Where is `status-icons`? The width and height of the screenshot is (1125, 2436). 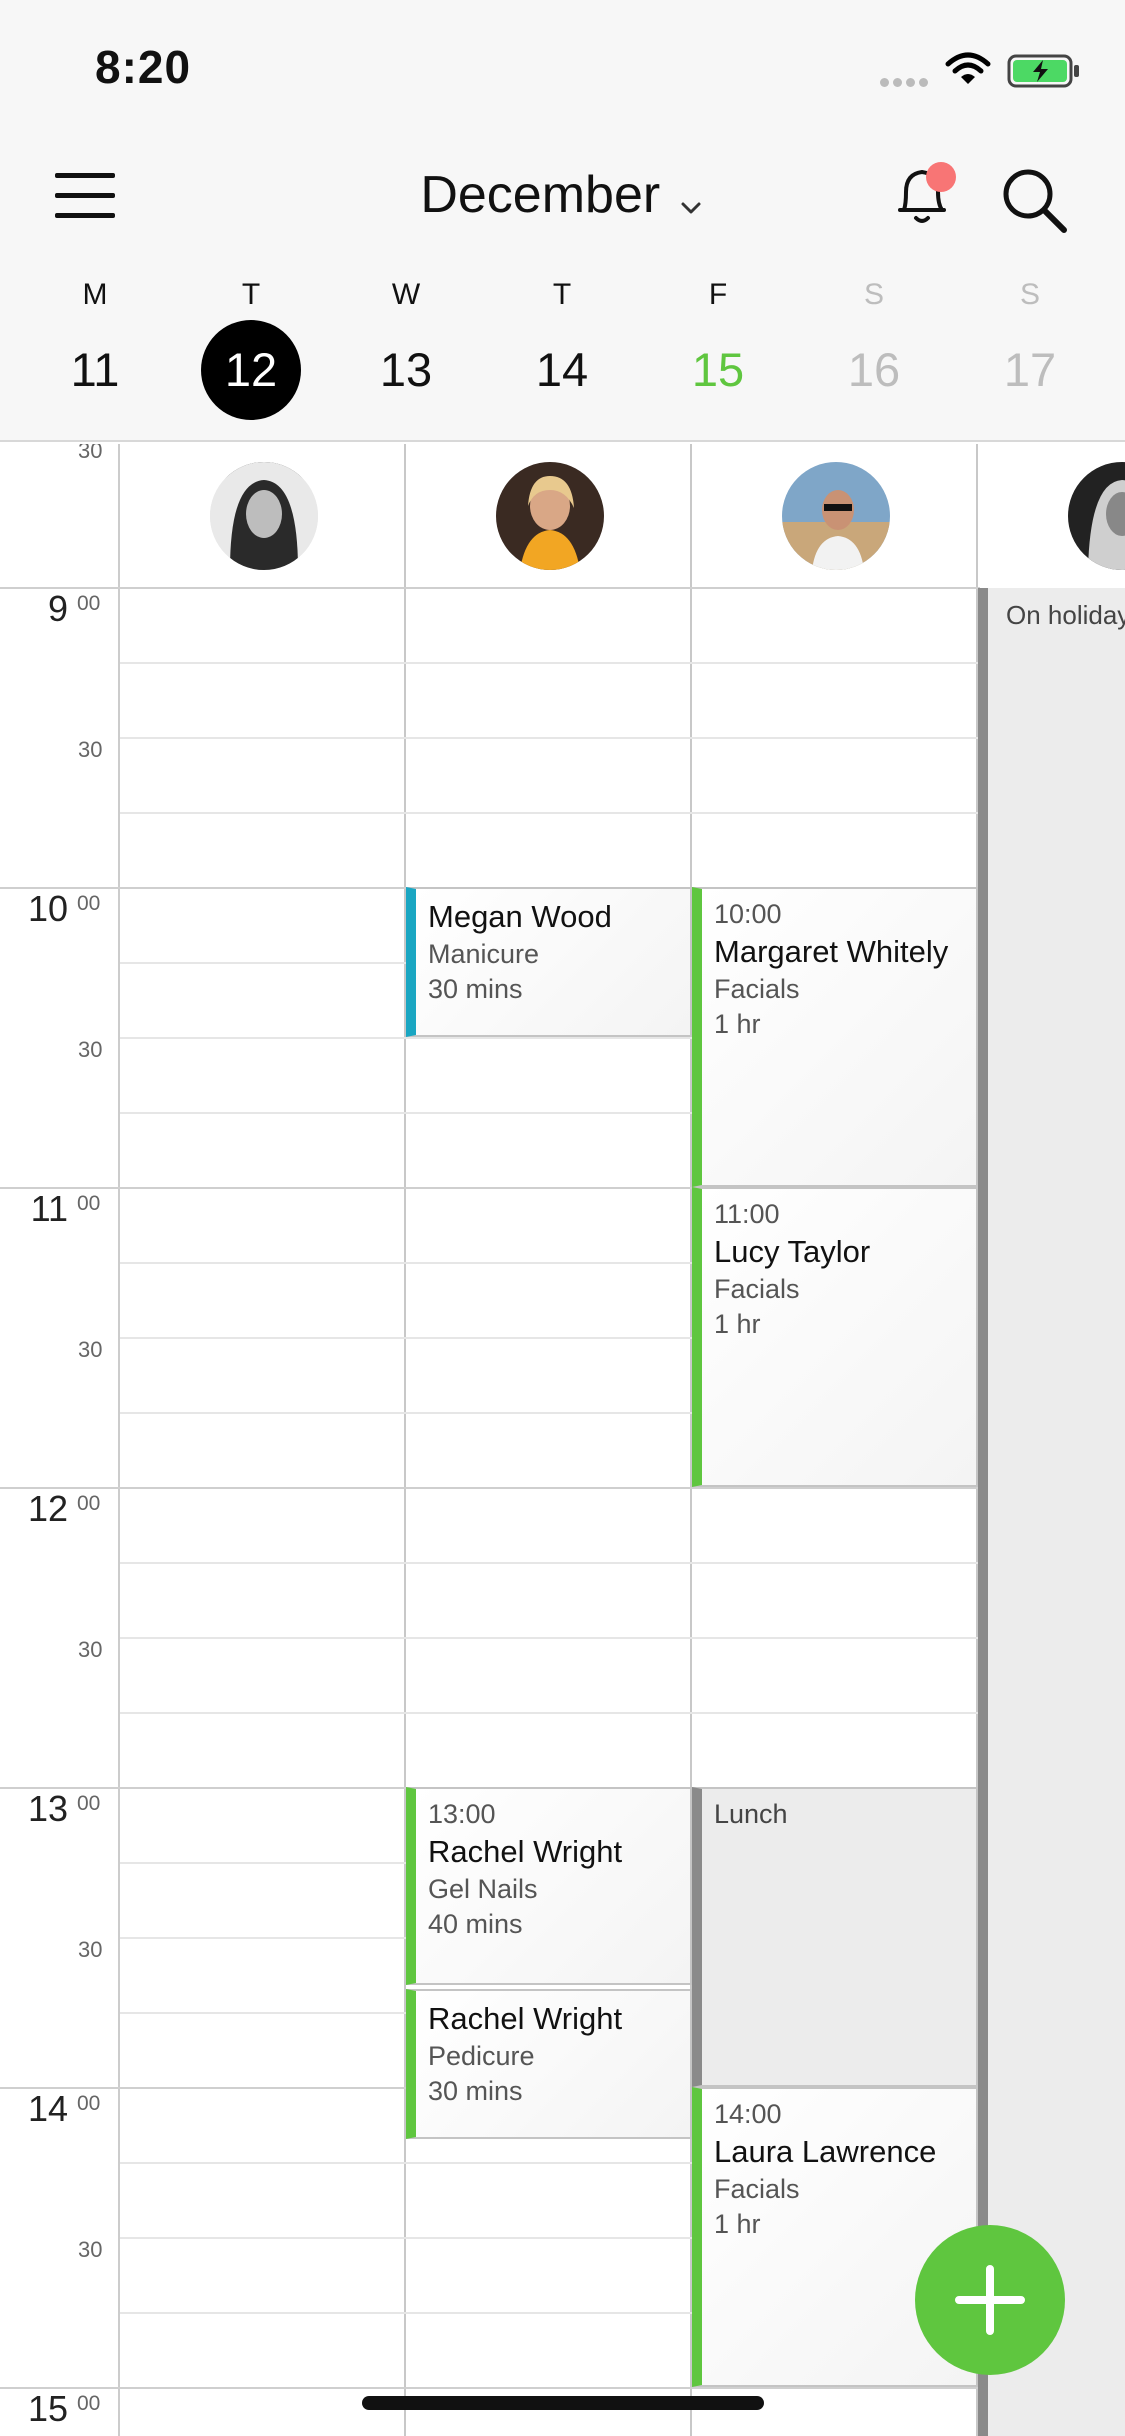 status-icons is located at coordinates (982, 70).